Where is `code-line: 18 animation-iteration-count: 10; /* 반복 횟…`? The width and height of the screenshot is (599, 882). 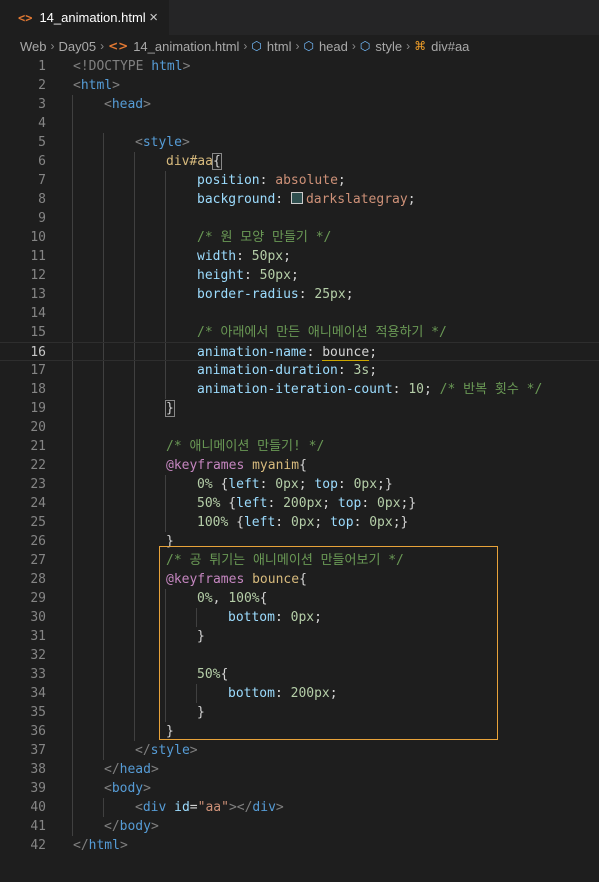
code-line: 18 animation-iteration-count: 10; /* 반복 횟… is located at coordinates (299, 389).